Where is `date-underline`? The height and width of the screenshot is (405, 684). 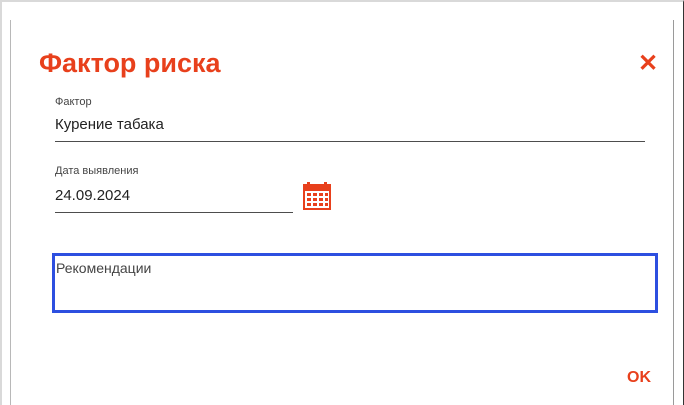
date-underline is located at coordinates (174, 212).